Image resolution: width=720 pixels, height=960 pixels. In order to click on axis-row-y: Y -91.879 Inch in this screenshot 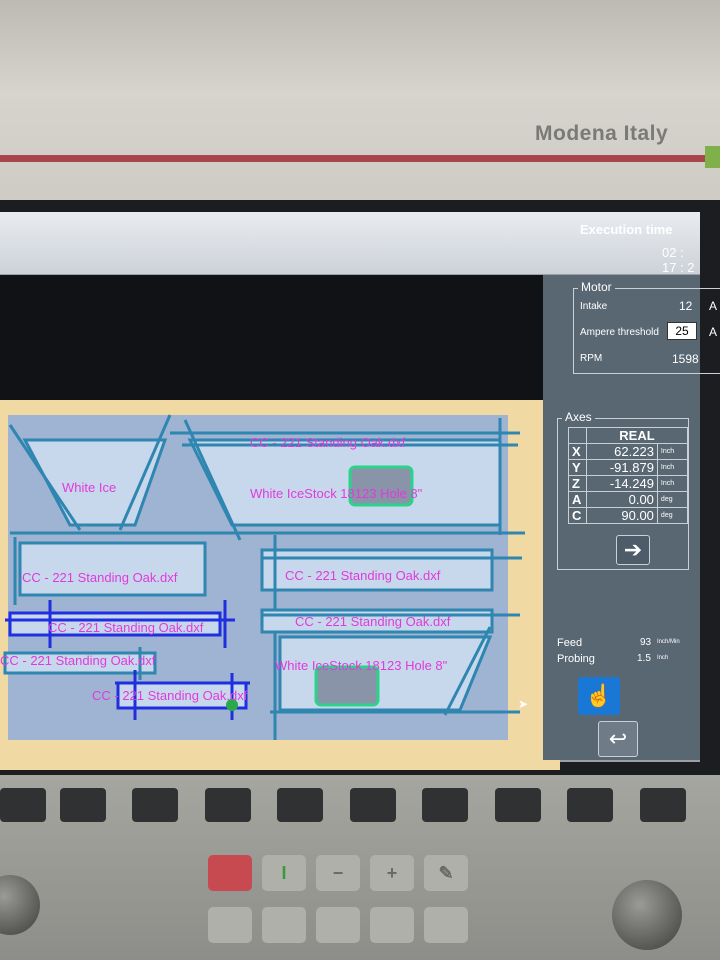, I will do `click(628, 467)`.